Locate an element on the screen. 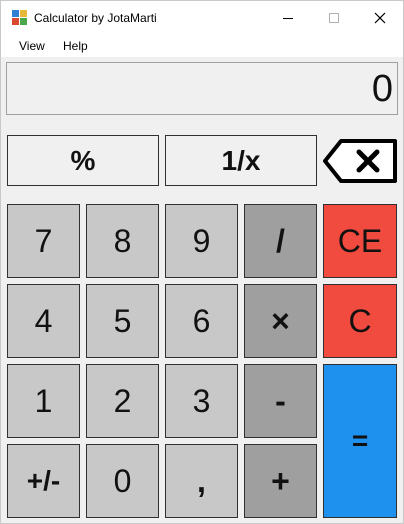 The image size is (404, 524). multiply-label: × is located at coordinates (280, 320).